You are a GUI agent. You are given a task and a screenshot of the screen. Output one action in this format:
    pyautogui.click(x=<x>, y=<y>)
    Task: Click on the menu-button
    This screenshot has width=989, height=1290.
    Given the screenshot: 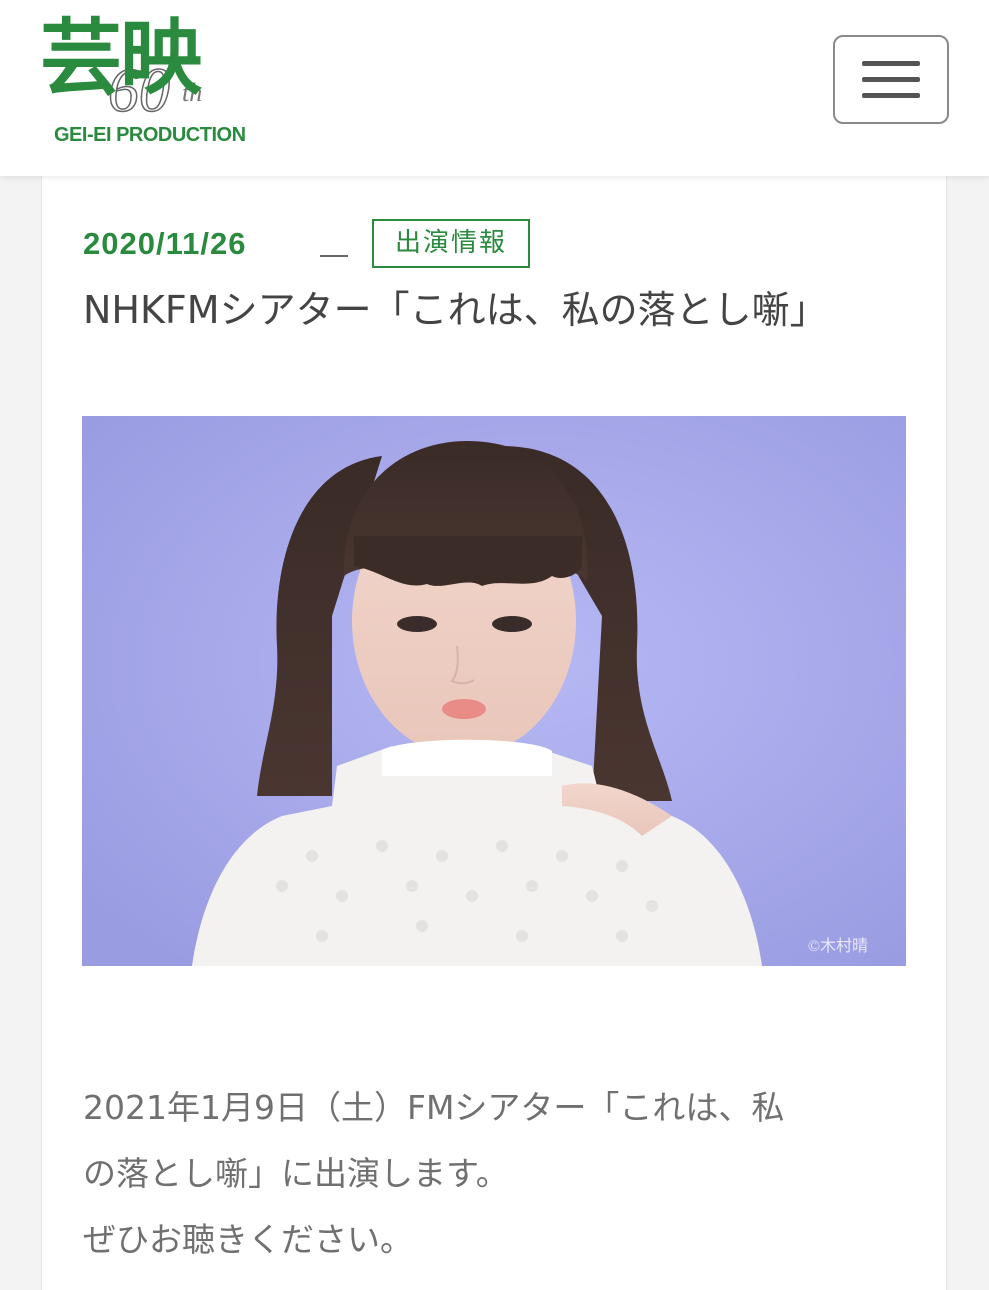 What is the action you would take?
    pyautogui.click(x=891, y=79)
    